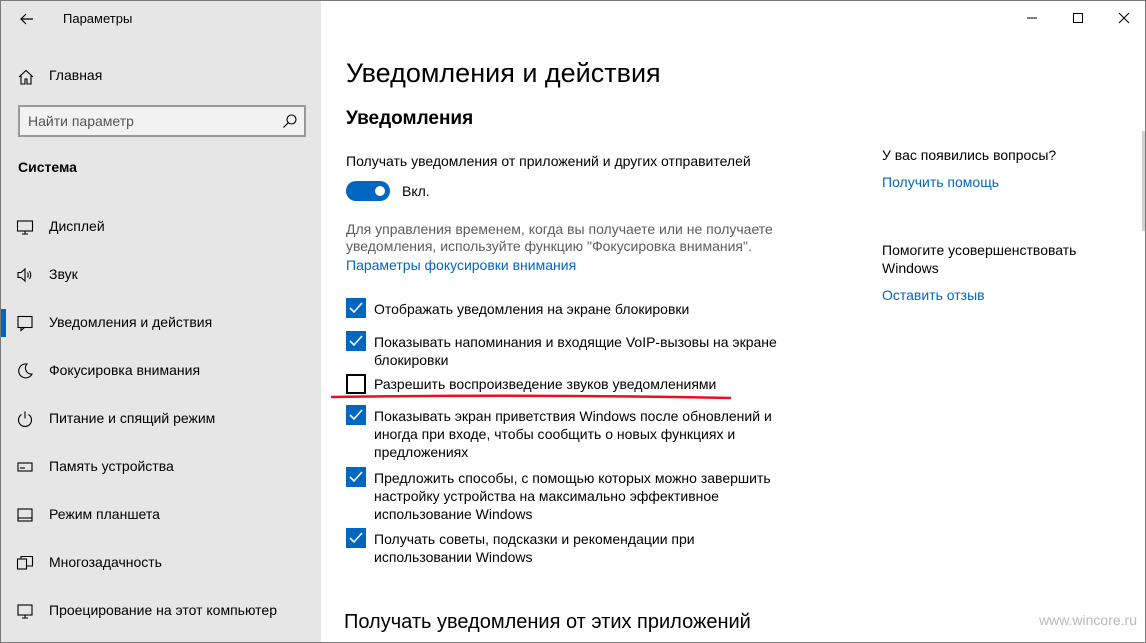 This screenshot has width=1146, height=643. Describe the element at coordinates (1143, 181) in the screenshot. I see `scrollbar` at that location.